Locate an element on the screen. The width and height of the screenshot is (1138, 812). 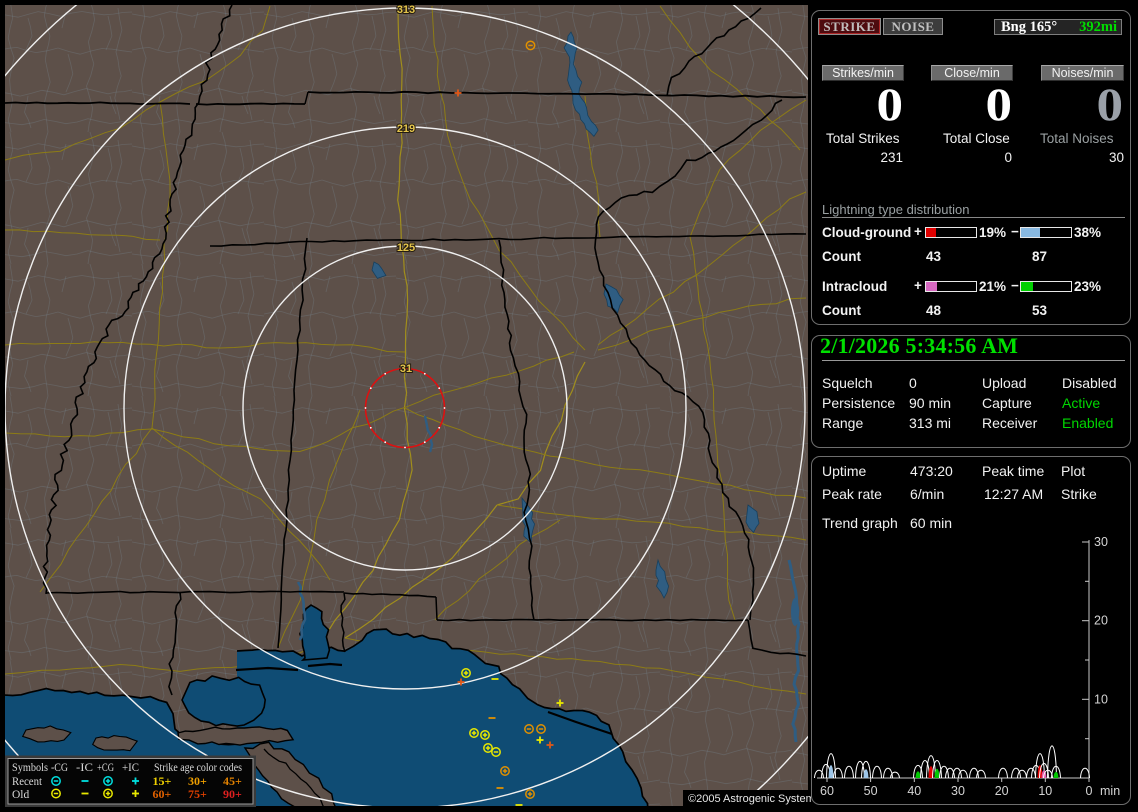
svg-text: 125 is located at coordinates (406, 248).